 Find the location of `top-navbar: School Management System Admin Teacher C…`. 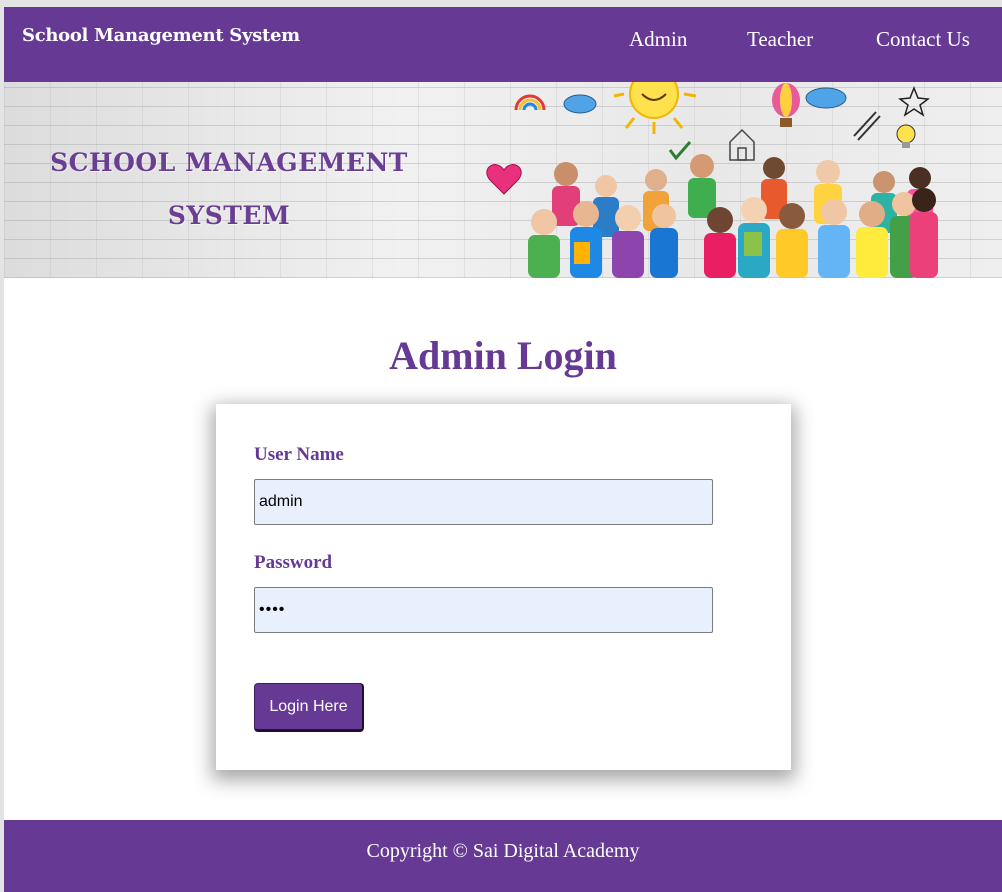

top-navbar: School Management System Admin Teacher C… is located at coordinates (503, 44).